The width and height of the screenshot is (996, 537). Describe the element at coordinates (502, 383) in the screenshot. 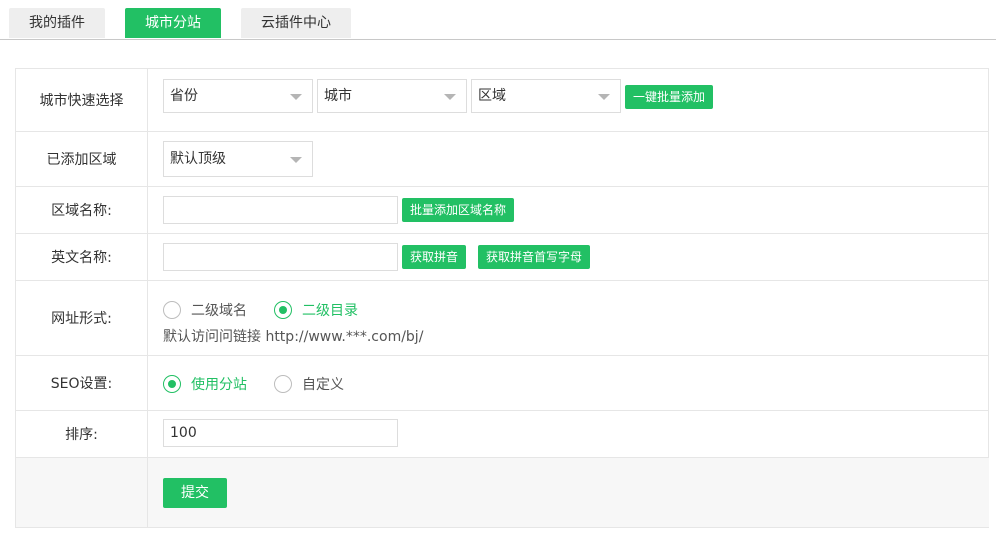

I see `row-seo: SEO设置: 使用分站 自定义` at that location.